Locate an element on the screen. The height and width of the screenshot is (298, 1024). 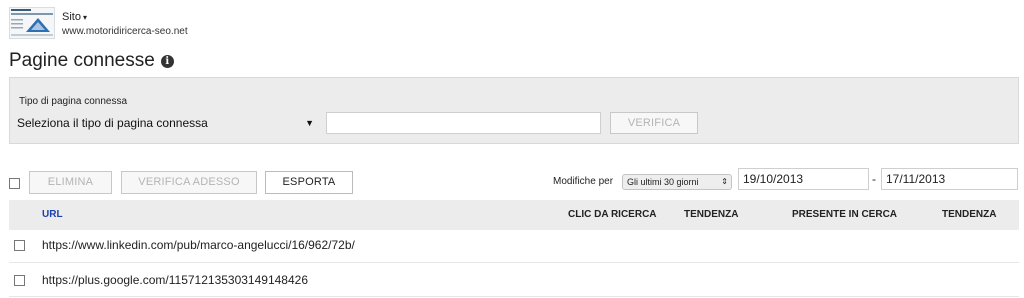
period-value: Gli ultimi 30 giorni is located at coordinates (663, 182).